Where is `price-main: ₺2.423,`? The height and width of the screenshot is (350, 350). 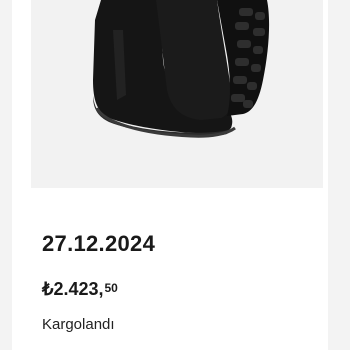
price-main: ₺2.423, is located at coordinates (73, 289).